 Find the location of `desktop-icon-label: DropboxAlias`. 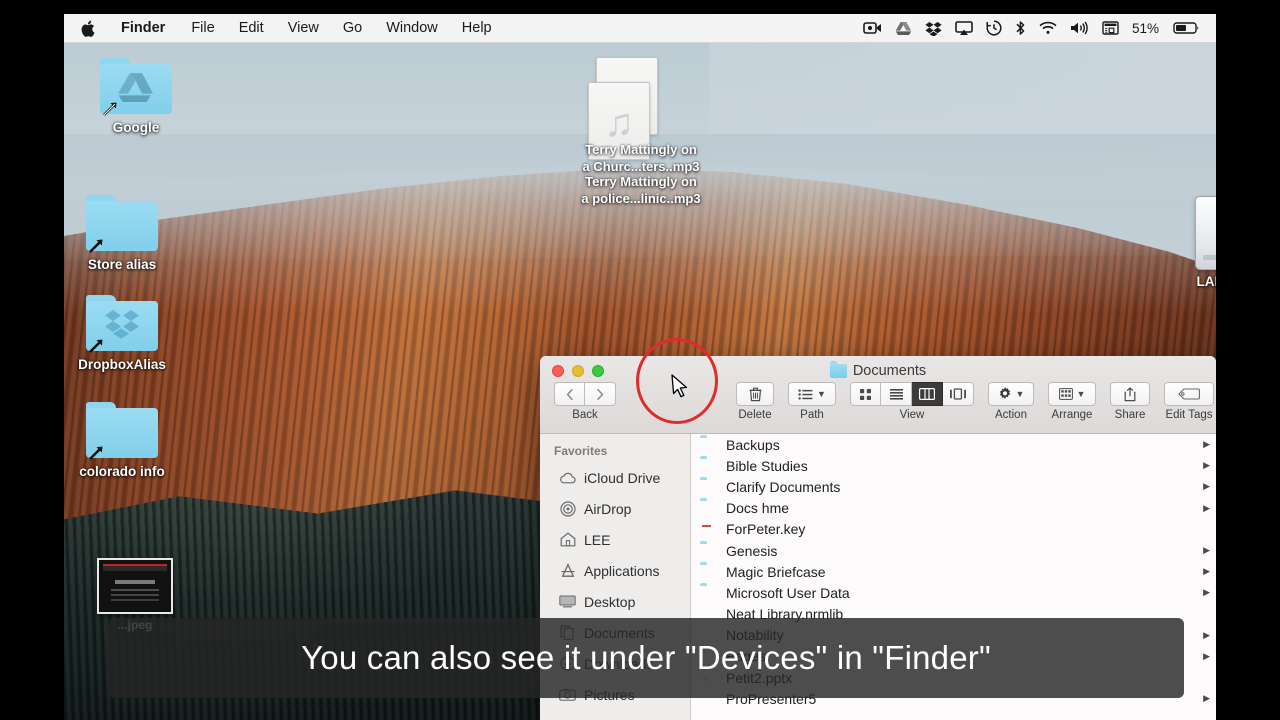

desktop-icon-label: DropboxAlias is located at coordinates (122, 364).